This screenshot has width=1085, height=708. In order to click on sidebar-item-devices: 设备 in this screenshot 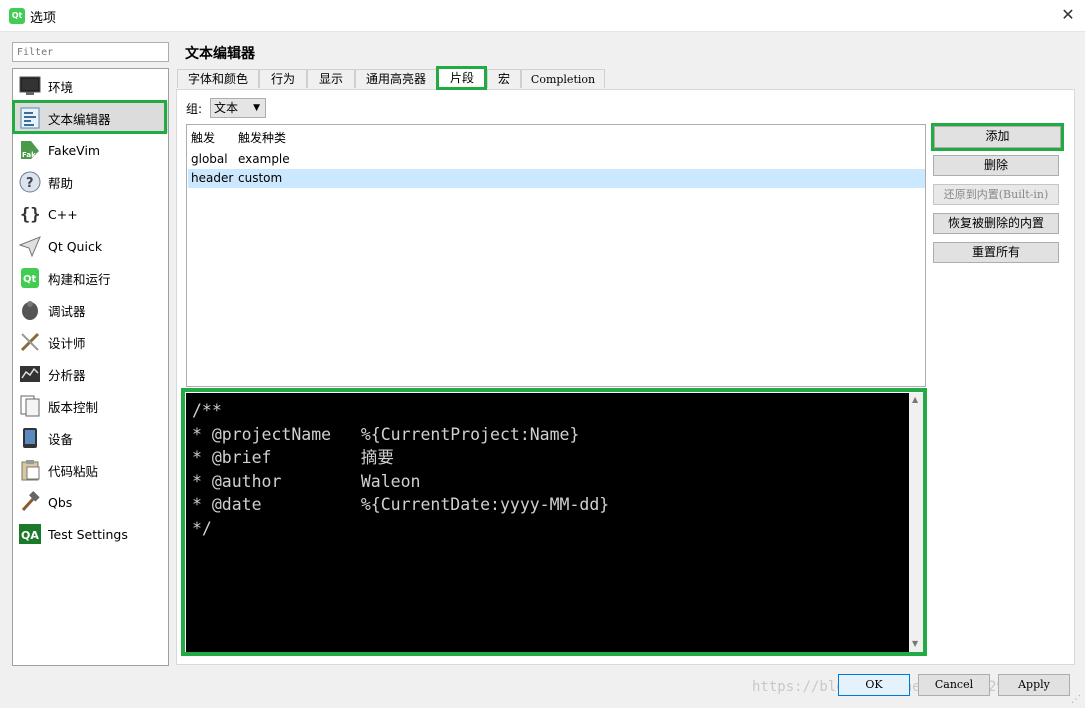, I will do `click(90, 438)`.